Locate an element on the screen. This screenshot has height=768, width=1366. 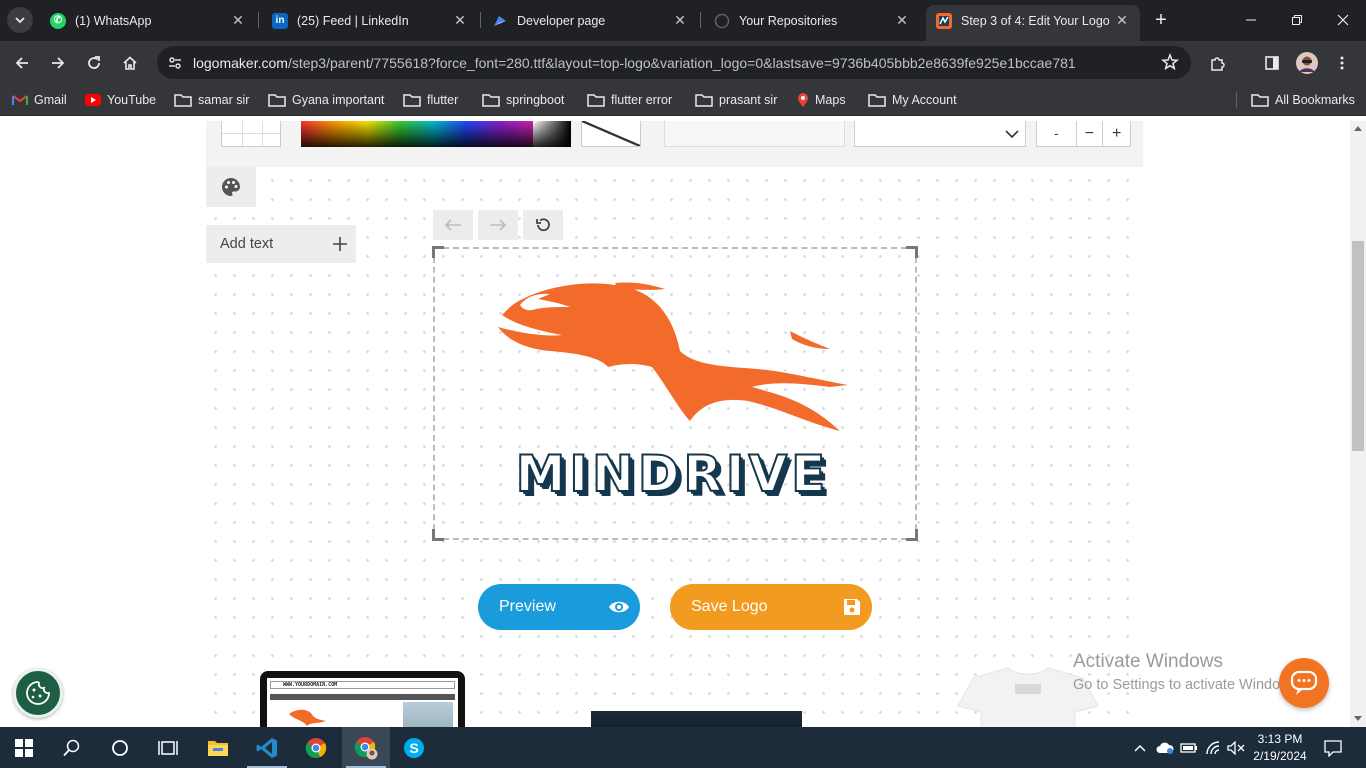
task-view-icon is located at coordinates (168, 747).